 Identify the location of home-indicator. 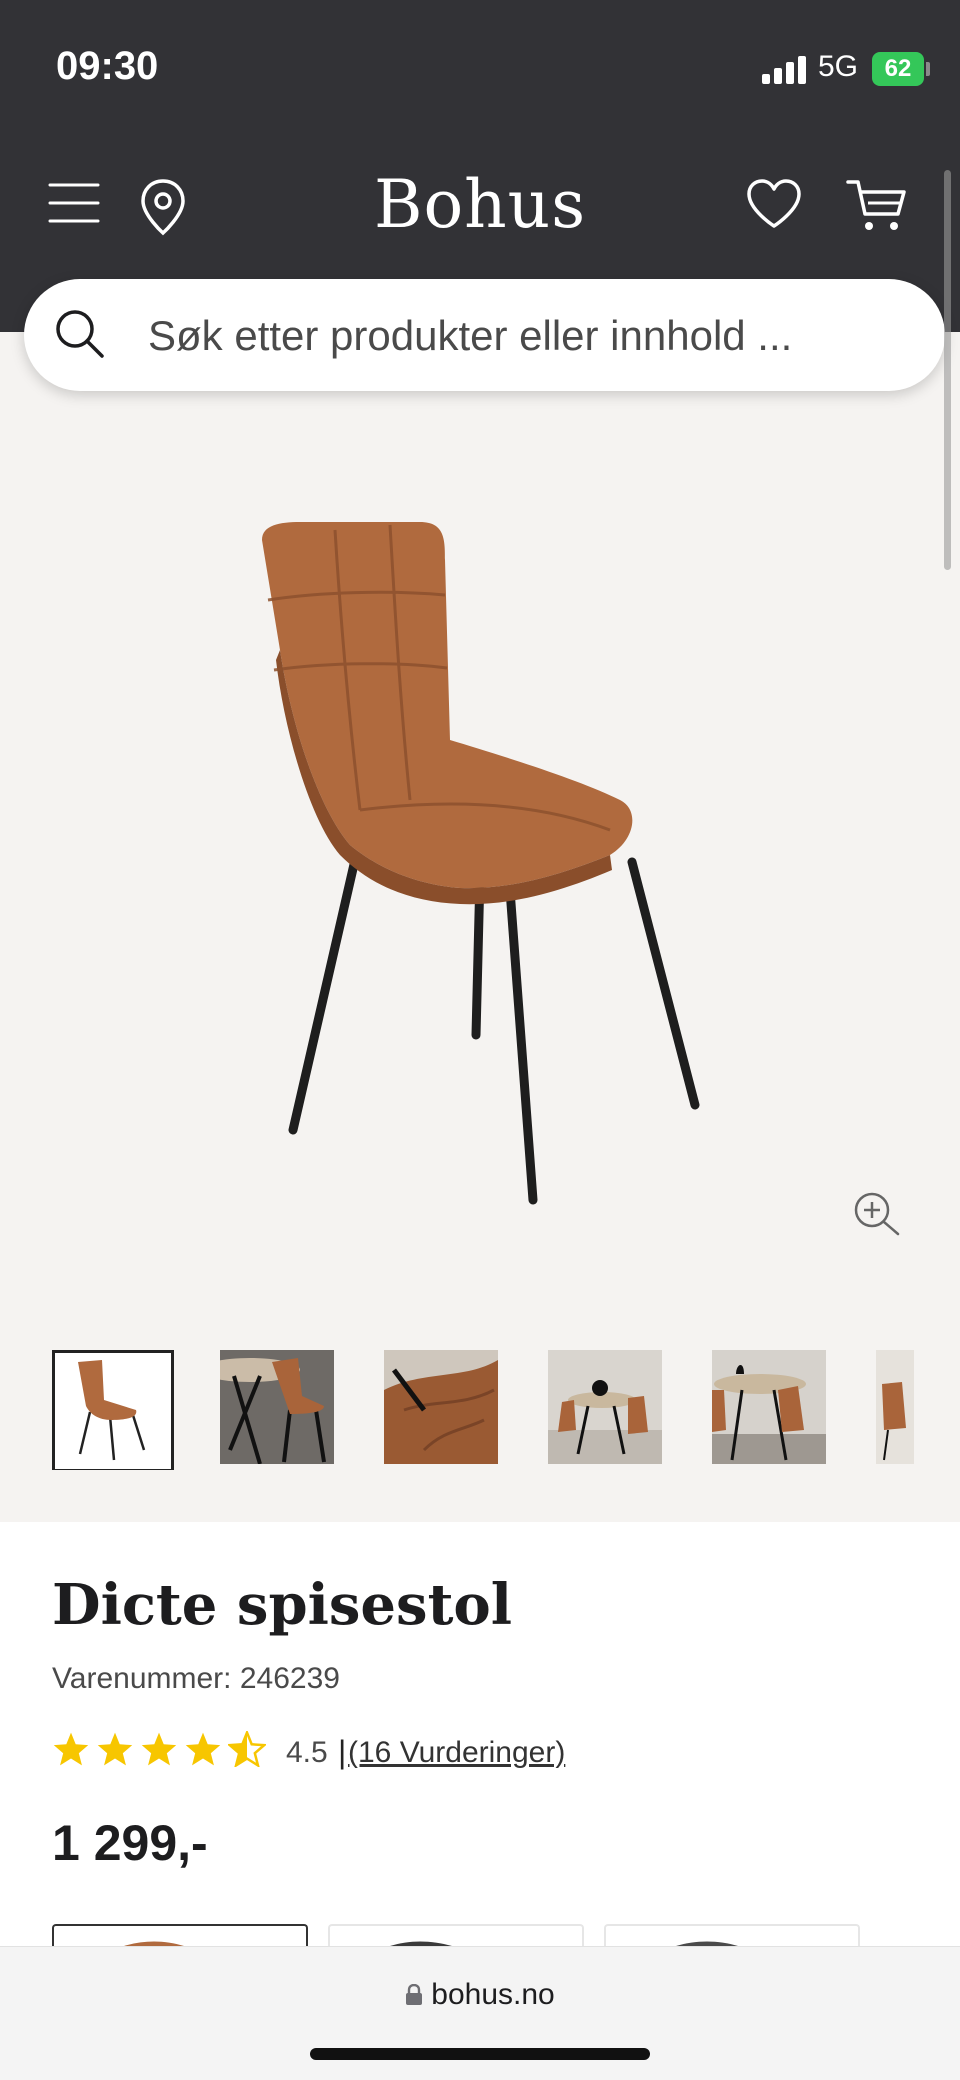
(480, 2054).